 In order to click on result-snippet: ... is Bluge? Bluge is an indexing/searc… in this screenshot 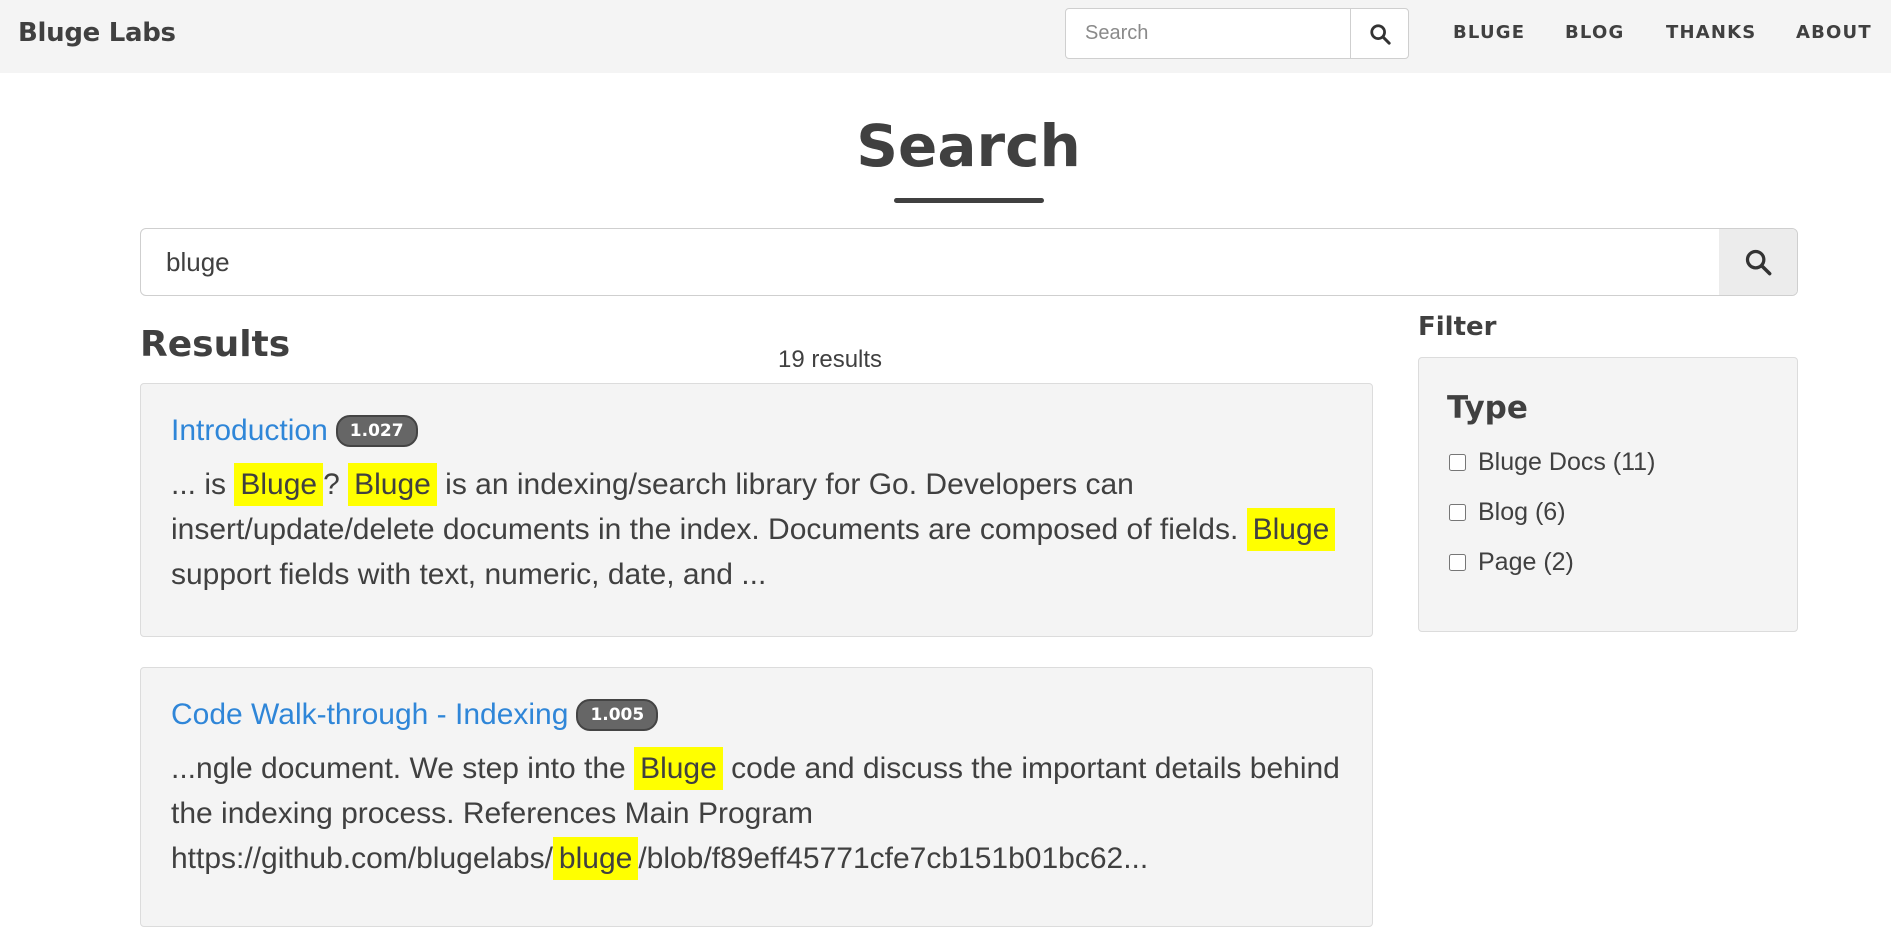, I will do `click(761, 529)`.